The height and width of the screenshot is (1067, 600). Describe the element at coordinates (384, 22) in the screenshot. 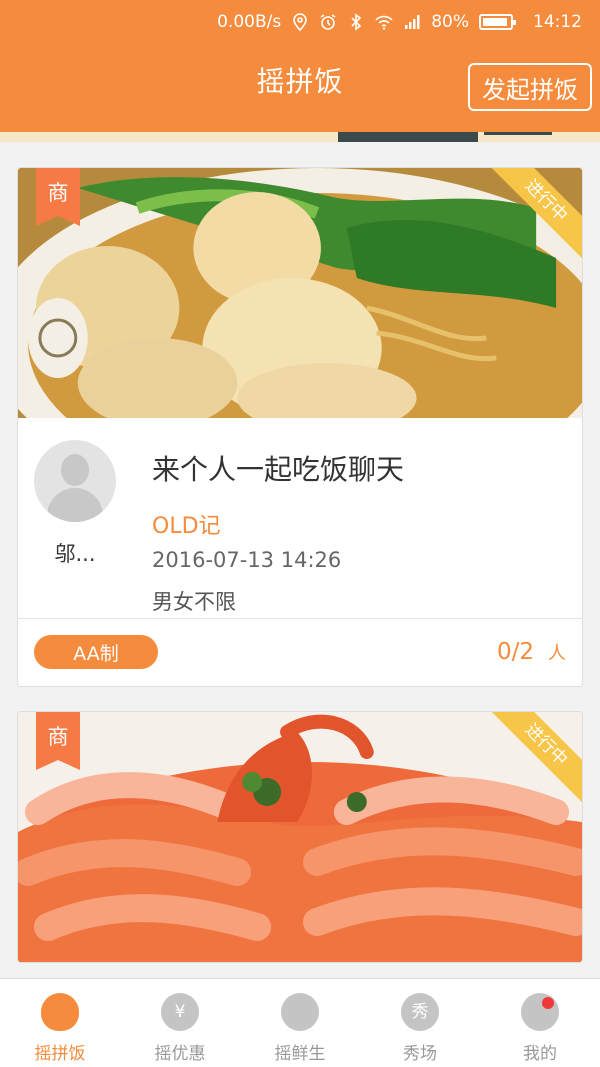

I see `wifi-icon` at that location.